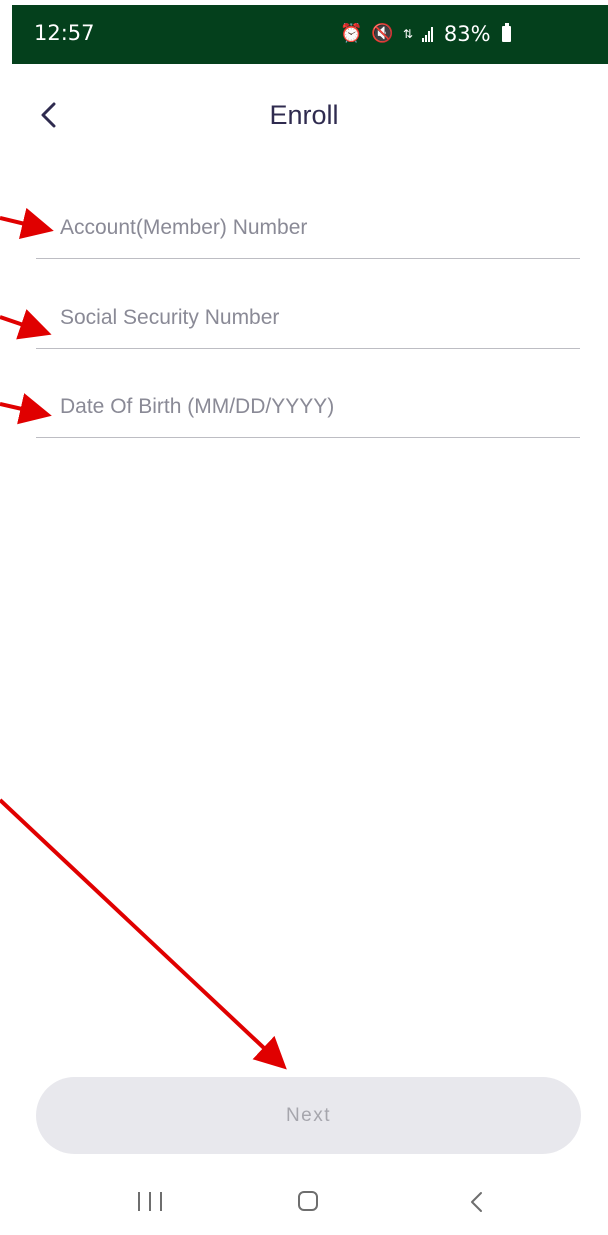 Image resolution: width=608 pixels, height=1235 pixels. I want to click on ssn-field, so click(308, 319).